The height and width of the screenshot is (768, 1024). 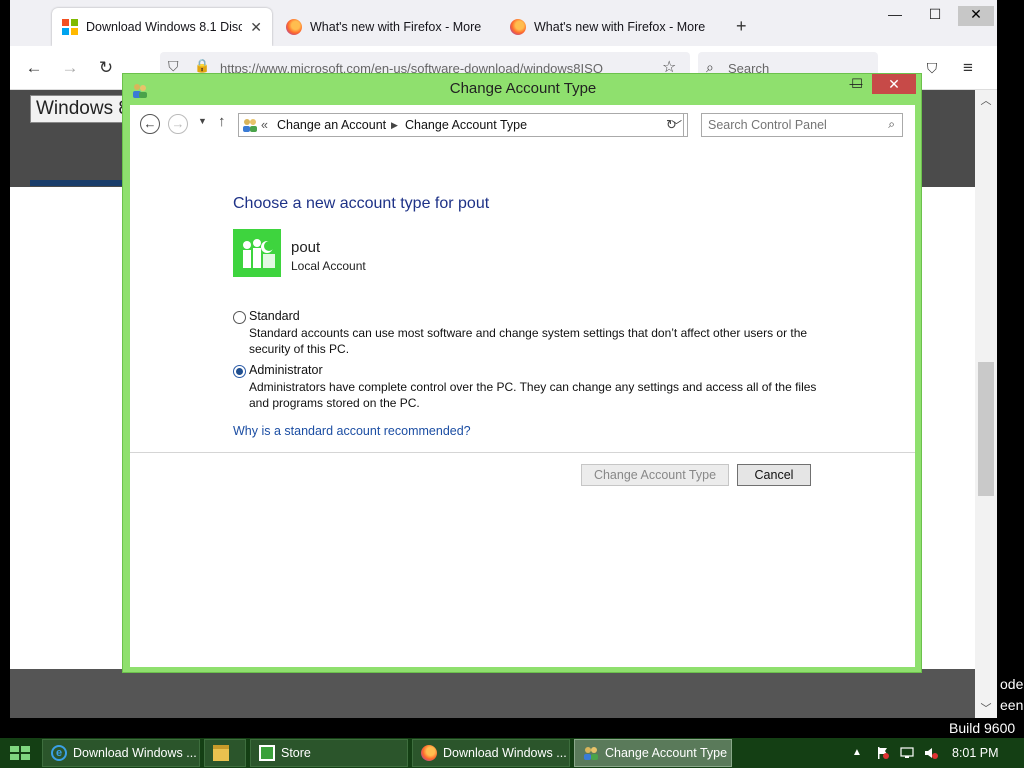 I want to click on lock-icon: 🔒, so click(x=202, y=66).